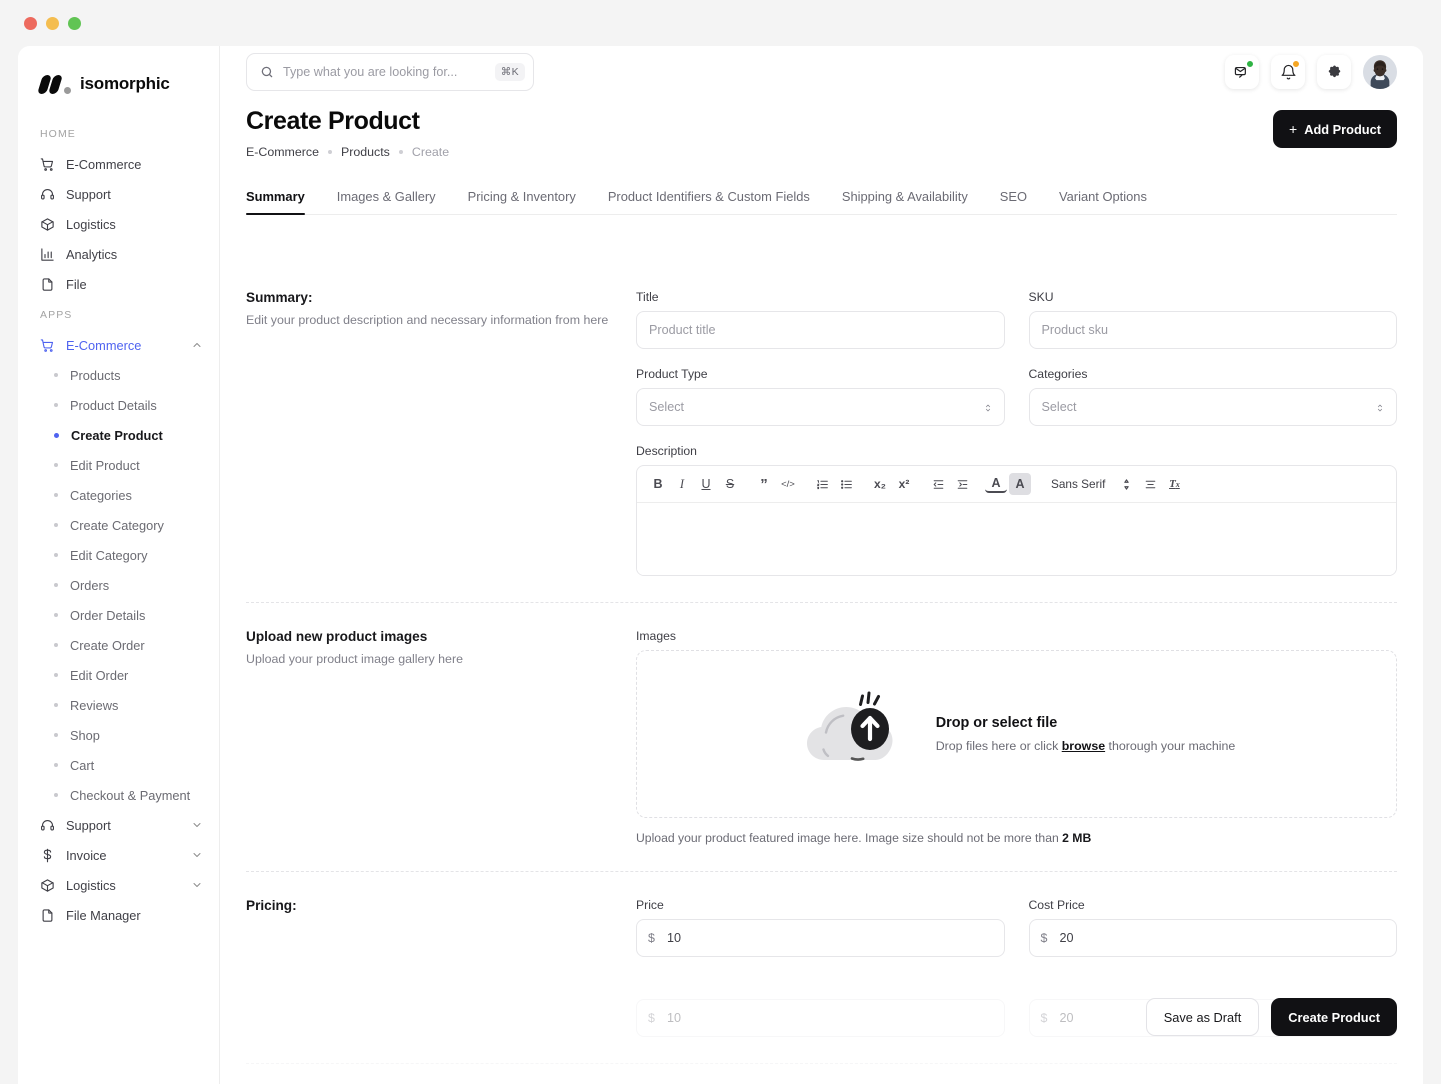 The height and width of the screenshot is (1084, 1441). What do you see at coordinates (118, 585) in the screenshot?
I see `sidebar-item-orders: Orders` at bounding box center [118, 585].